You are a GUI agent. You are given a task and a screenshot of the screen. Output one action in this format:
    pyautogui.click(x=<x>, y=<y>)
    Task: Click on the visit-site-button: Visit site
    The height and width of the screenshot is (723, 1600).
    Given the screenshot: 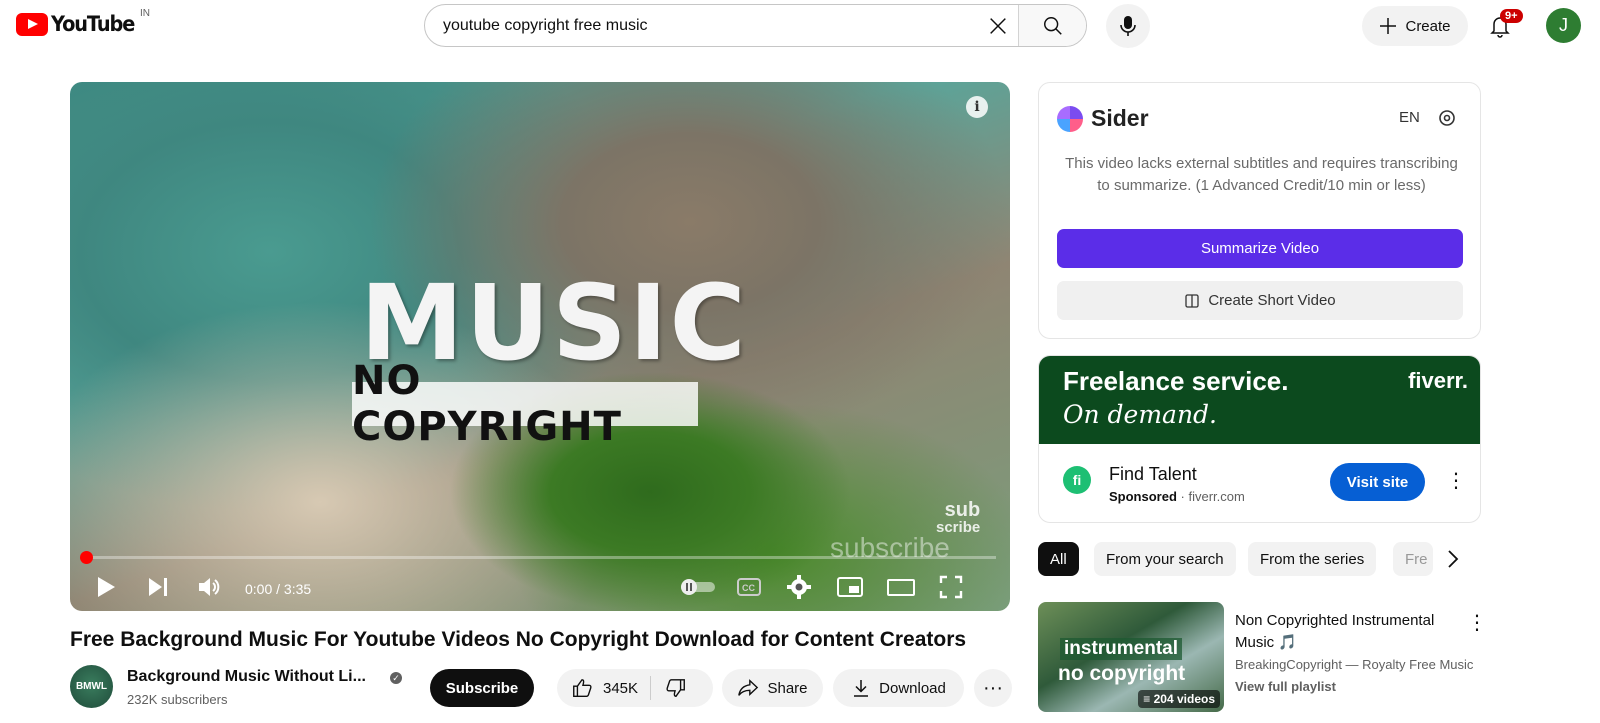 What is the action you would take?
    pyautogui.click(x=1377, y=482)
    